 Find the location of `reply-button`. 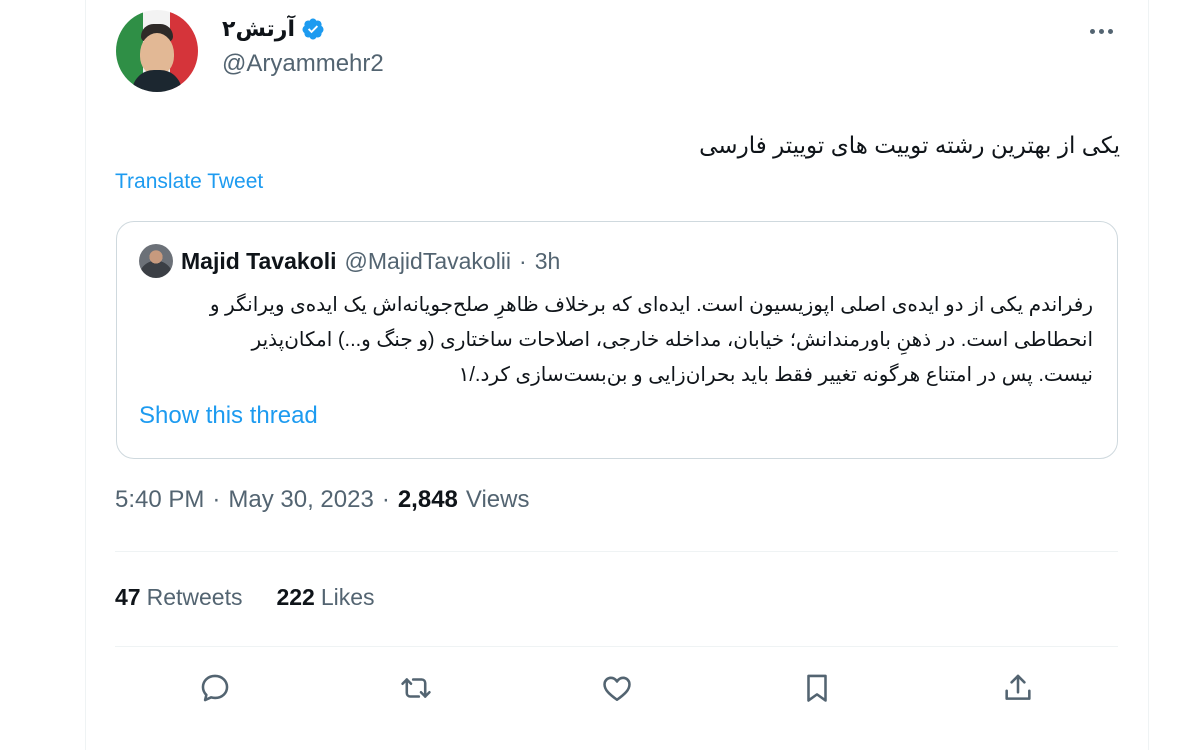

reply-button is located at coordinates (215, 688).